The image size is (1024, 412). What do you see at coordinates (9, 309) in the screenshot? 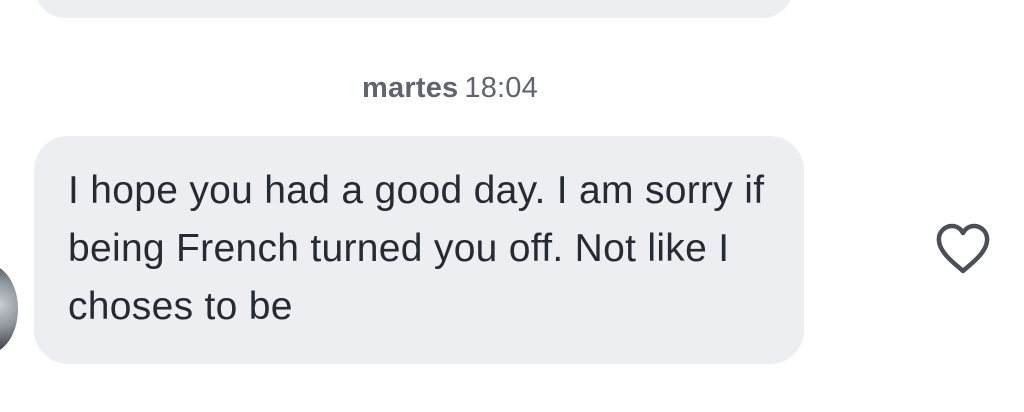
I see `avatar` at bounding box center [9, 309].